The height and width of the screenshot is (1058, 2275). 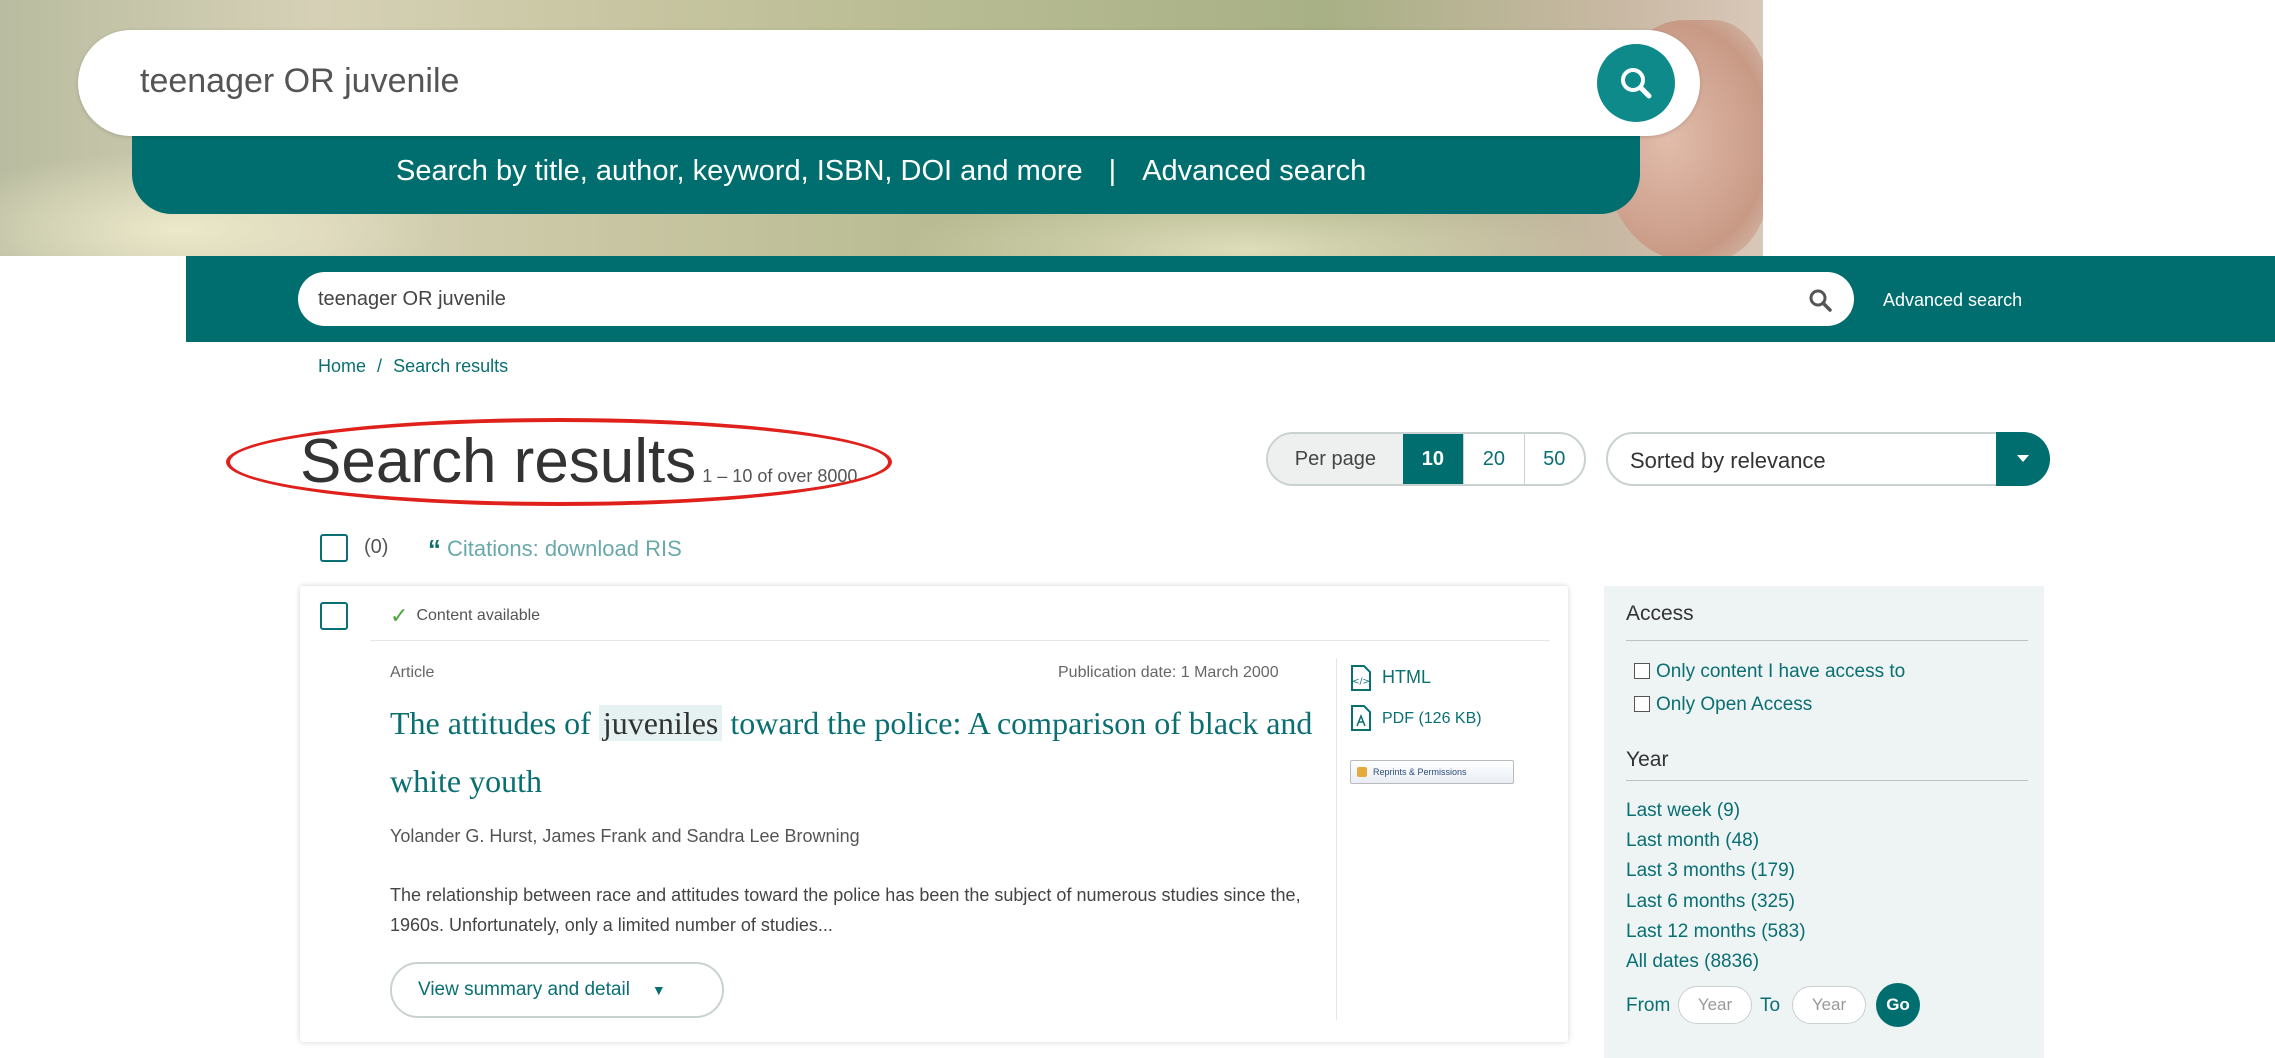 I want to click on pdf-file-icon, so click(x=1361, y=718).